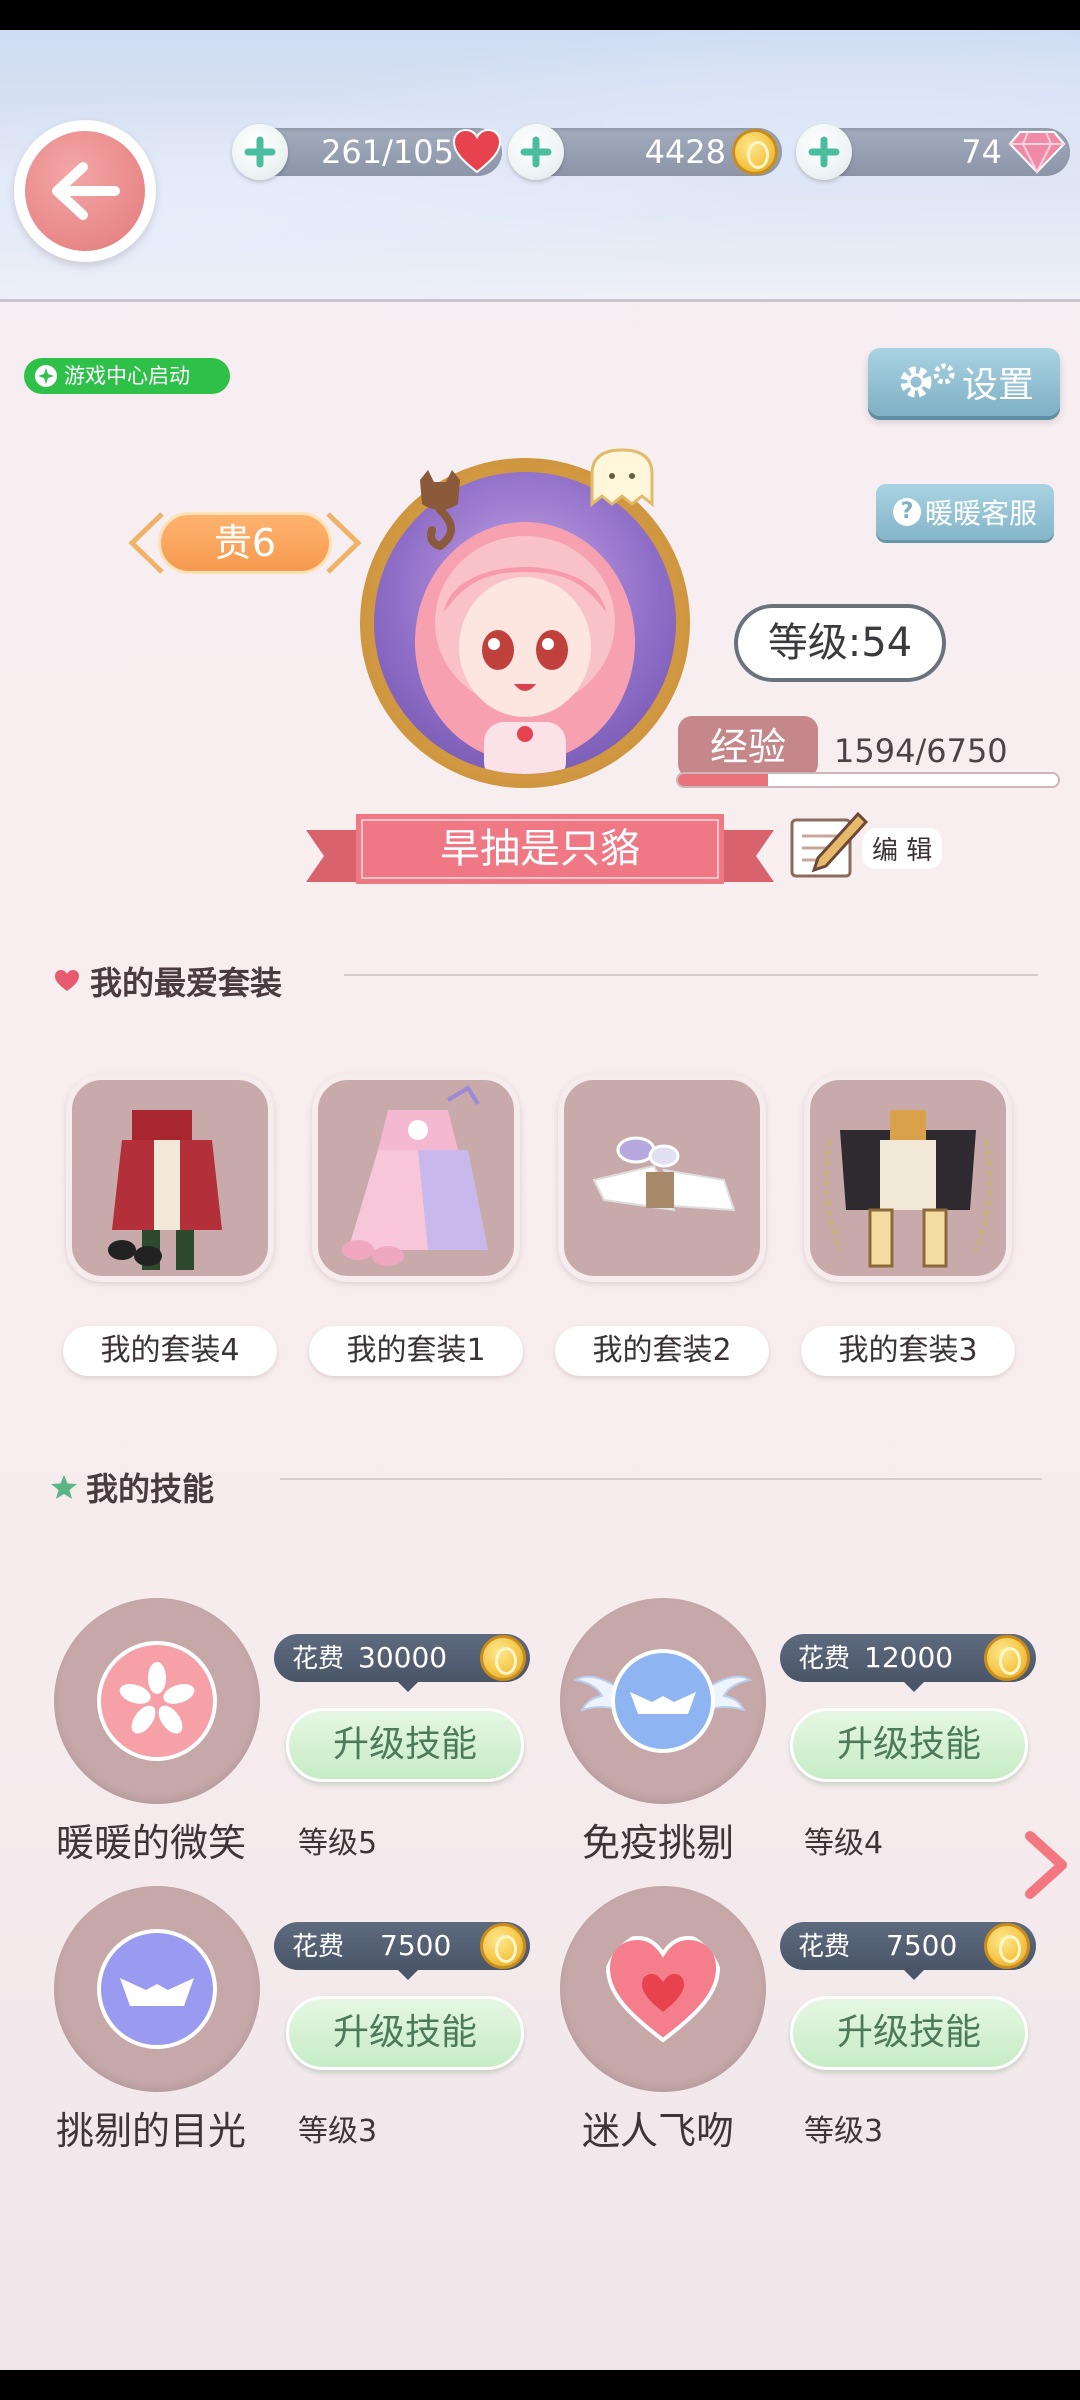  Describe the element at coordinates (662, 1351) in the screenshot. I see `outfit-label: 我的套装2` at that location.